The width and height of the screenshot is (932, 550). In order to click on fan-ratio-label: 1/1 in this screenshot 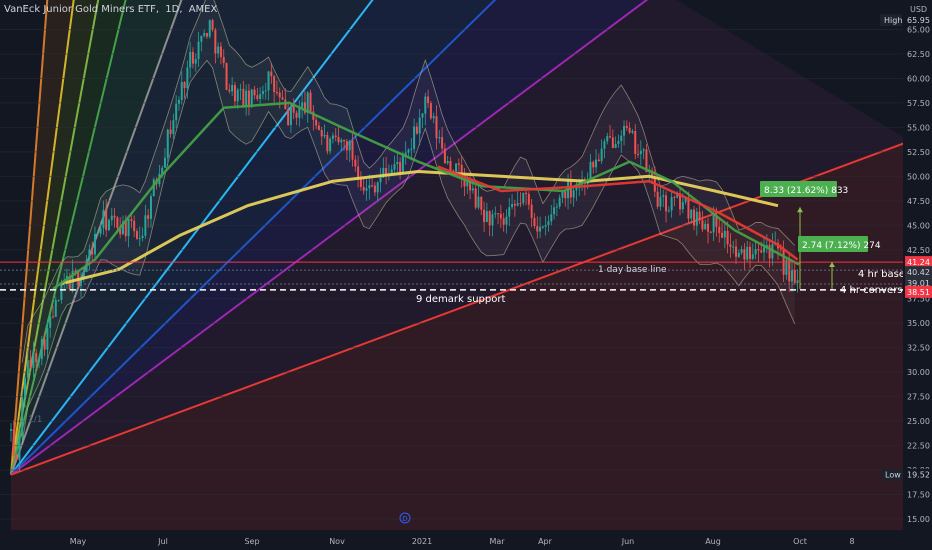, I will do `click(35, 420)`.